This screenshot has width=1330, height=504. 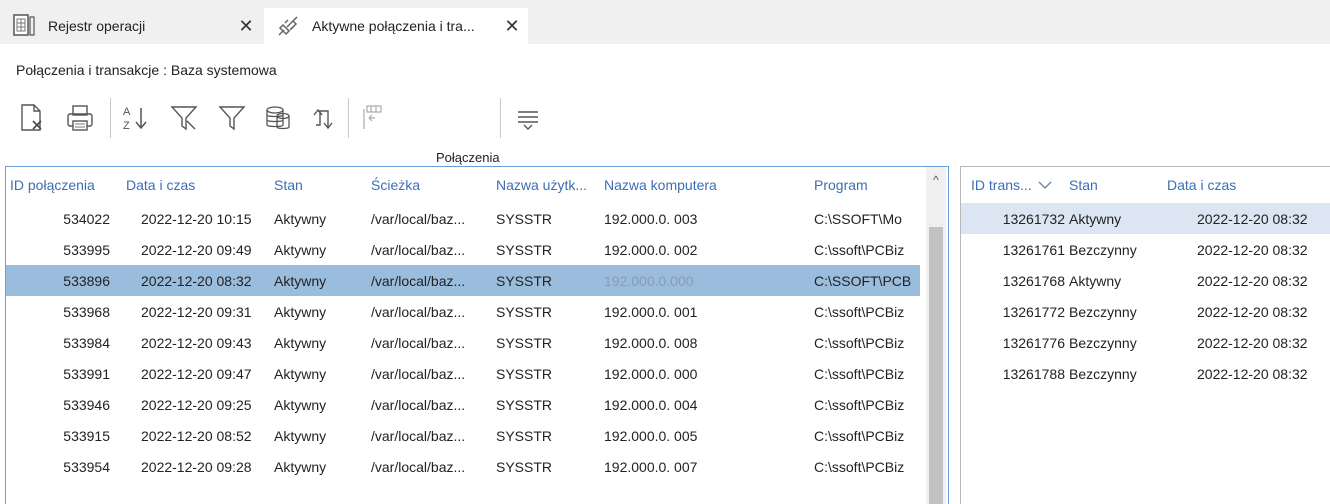 What do you see at coordinates (863, 280) in the screenshot?
I see `table-cell: C:\SSOFT\PCB` at bounding box center [863, 280].